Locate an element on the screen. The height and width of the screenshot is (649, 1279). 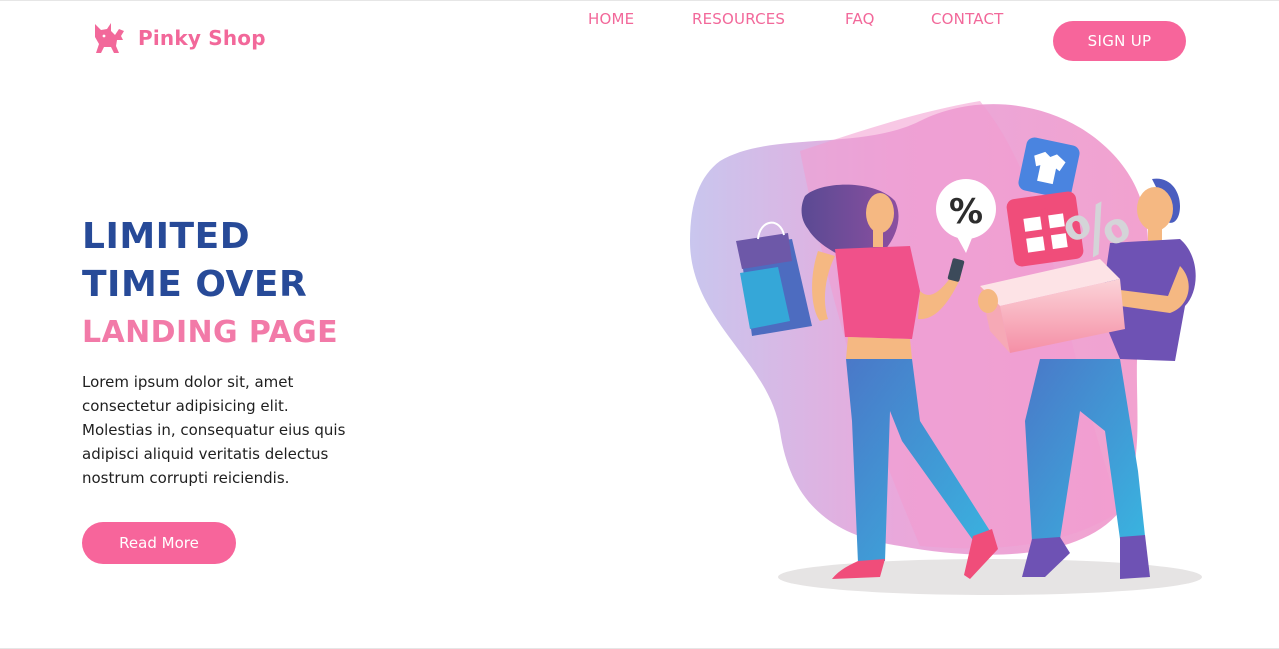
nav-faq: FAQ is located at coordinates (860, 19).